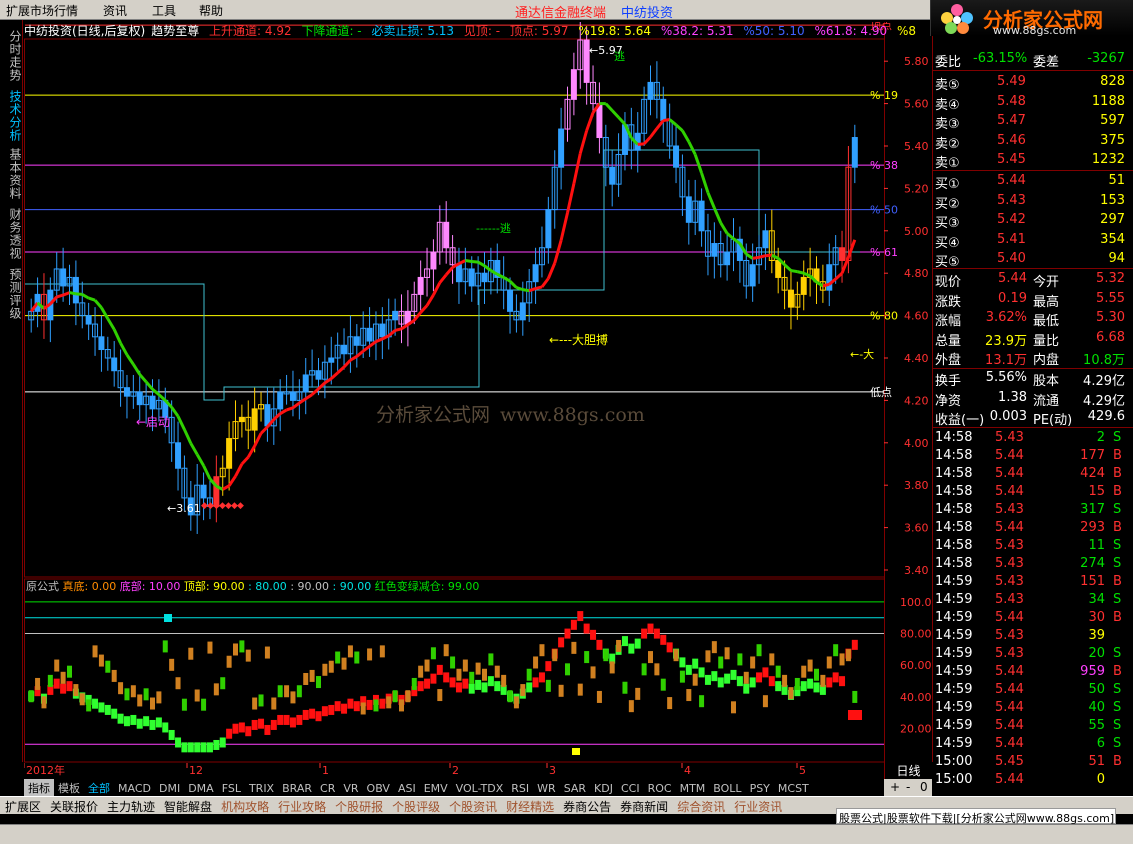  I want to click on sub-header-item: 顶部: 90.00, so click(216, 586).